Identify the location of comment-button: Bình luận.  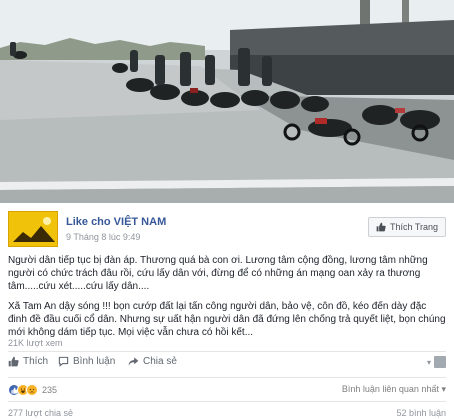
(86, 361).